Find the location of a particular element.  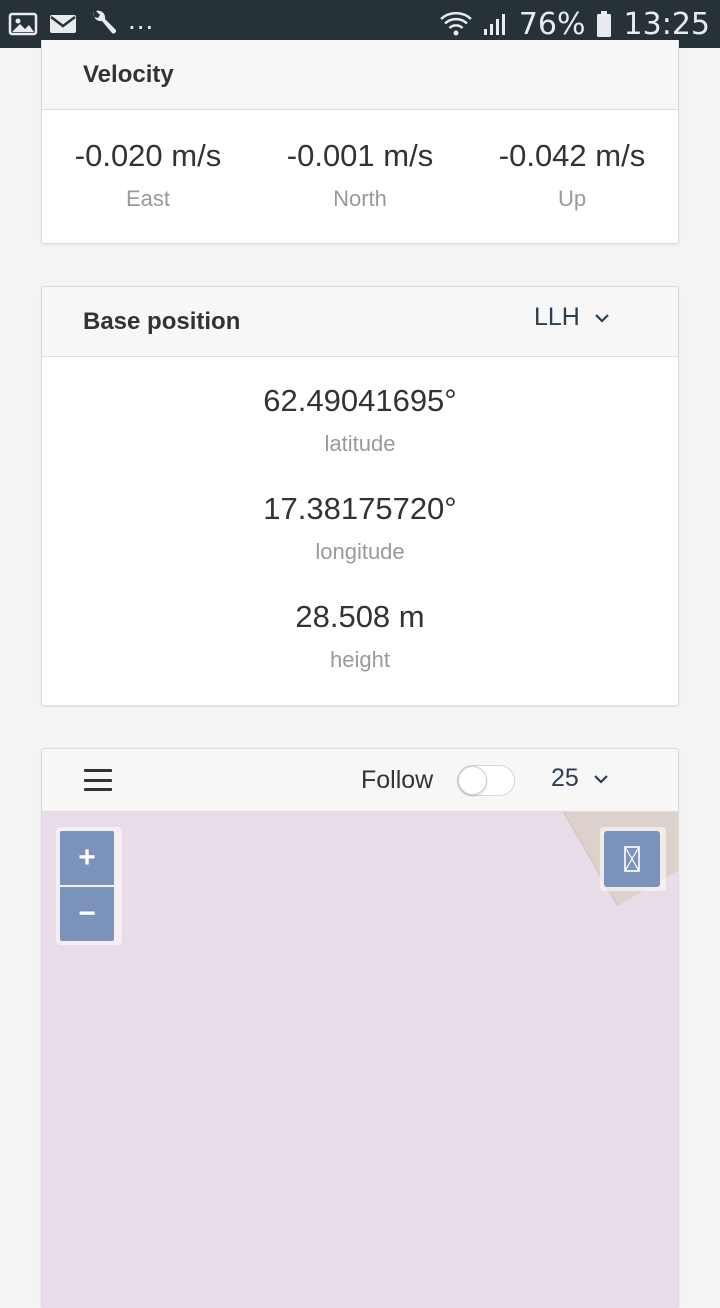

longitude-value: 17.38175720° is located at coordinates (360, 508).